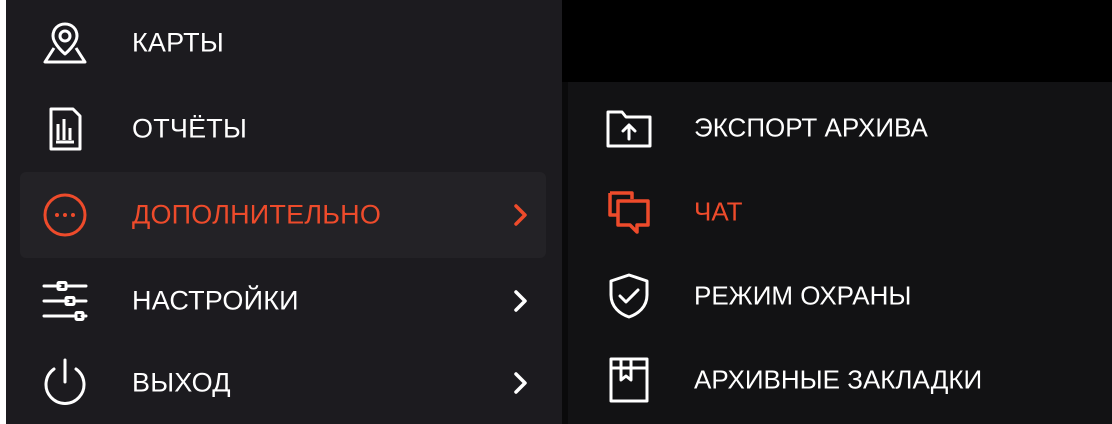 The height and width of the screenshot is (424, 1112). Describe the element at coordinates (811, 127) in the screenshot. I see `submenu-item-label: ЭКСПОРТ АРХИВА` at that location.